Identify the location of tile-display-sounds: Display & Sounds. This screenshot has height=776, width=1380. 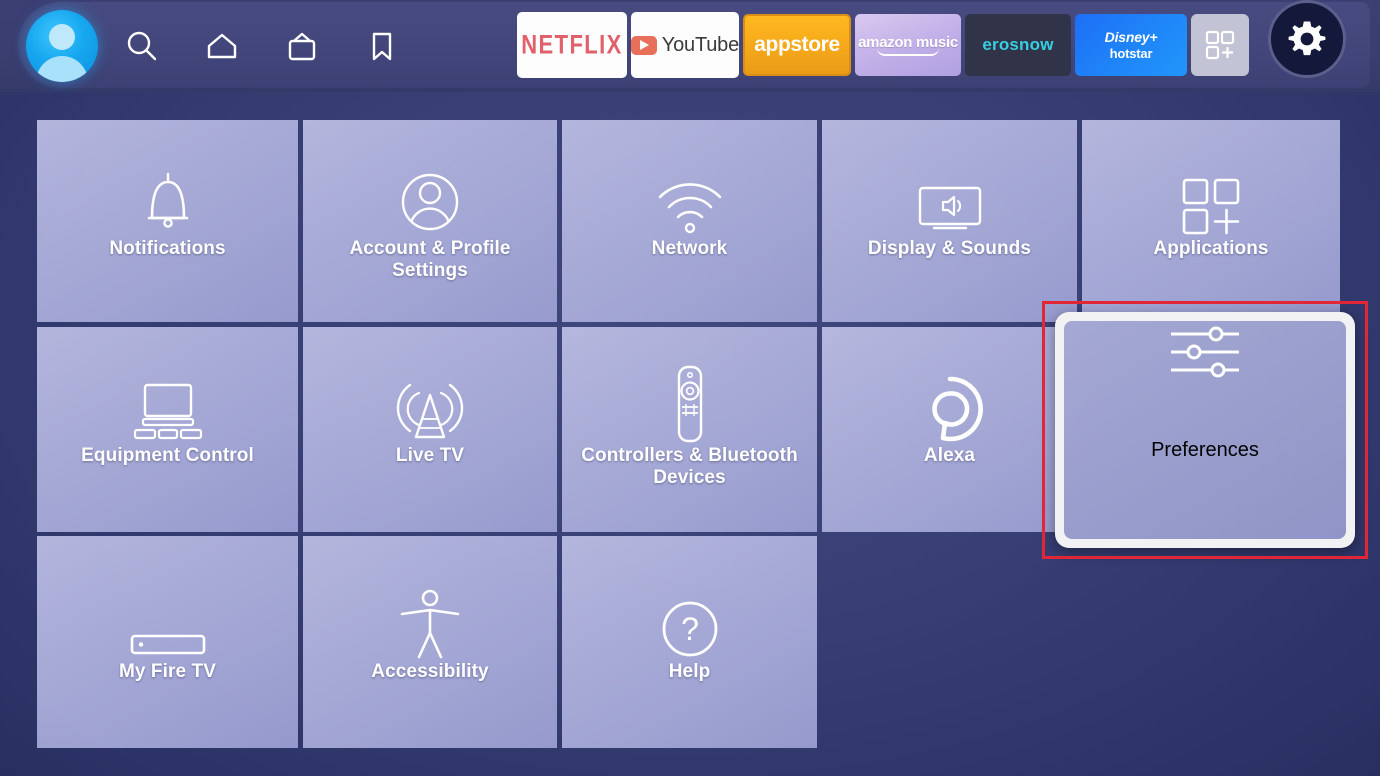
(949, 221).